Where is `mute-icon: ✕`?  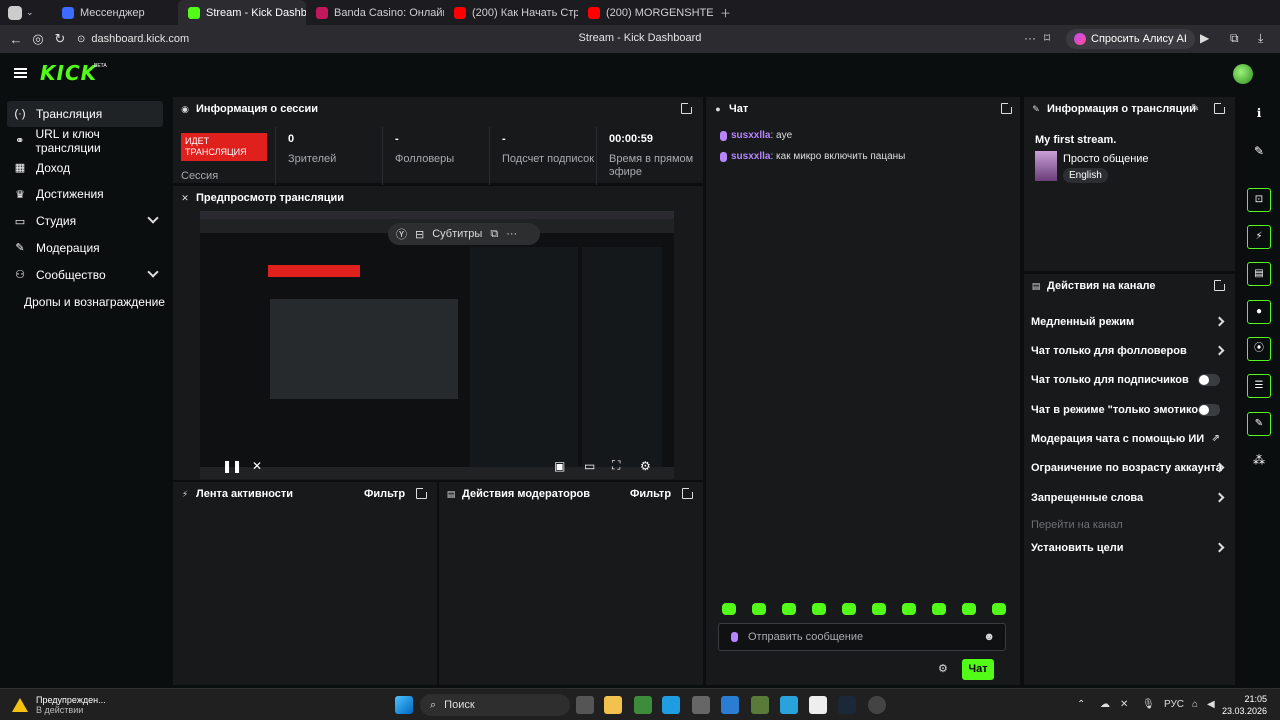
mute-icon: ✕ is located at coordinates (257, 466).